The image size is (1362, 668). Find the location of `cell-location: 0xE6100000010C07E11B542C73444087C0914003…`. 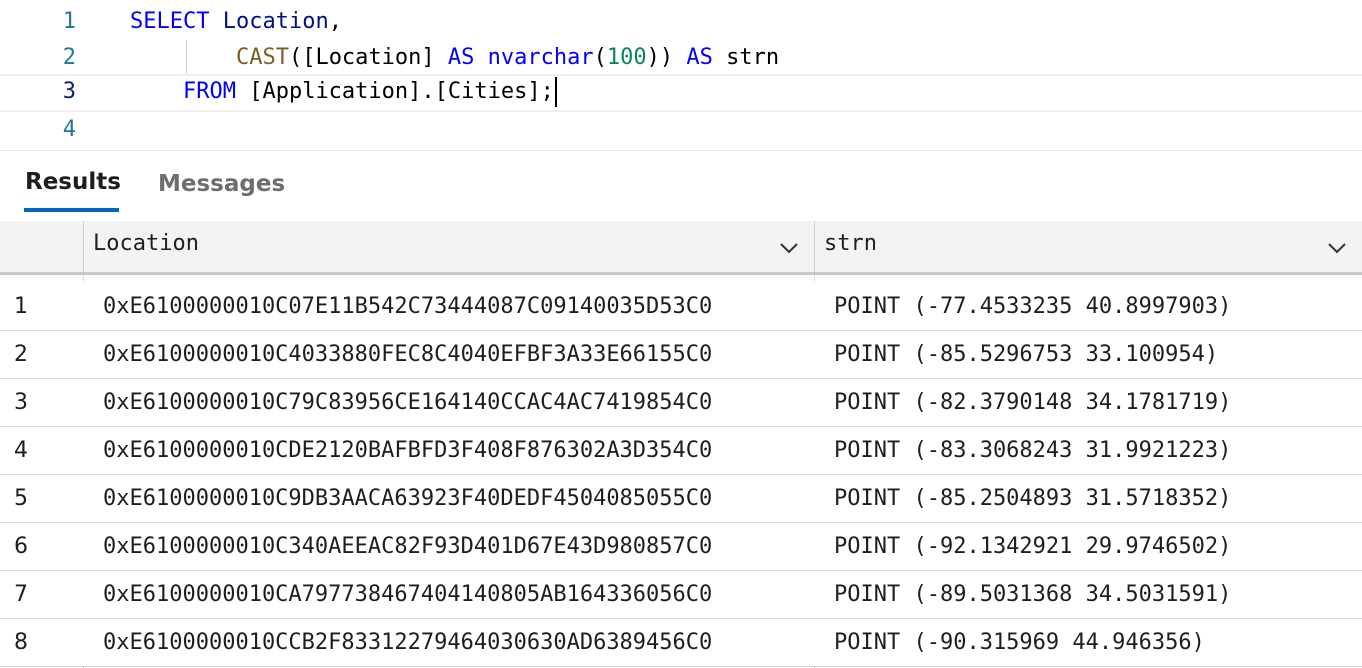

cell-location: 0xE6100000010C07E11B542C73444087C0914003… is located at coordinates (407, 306).